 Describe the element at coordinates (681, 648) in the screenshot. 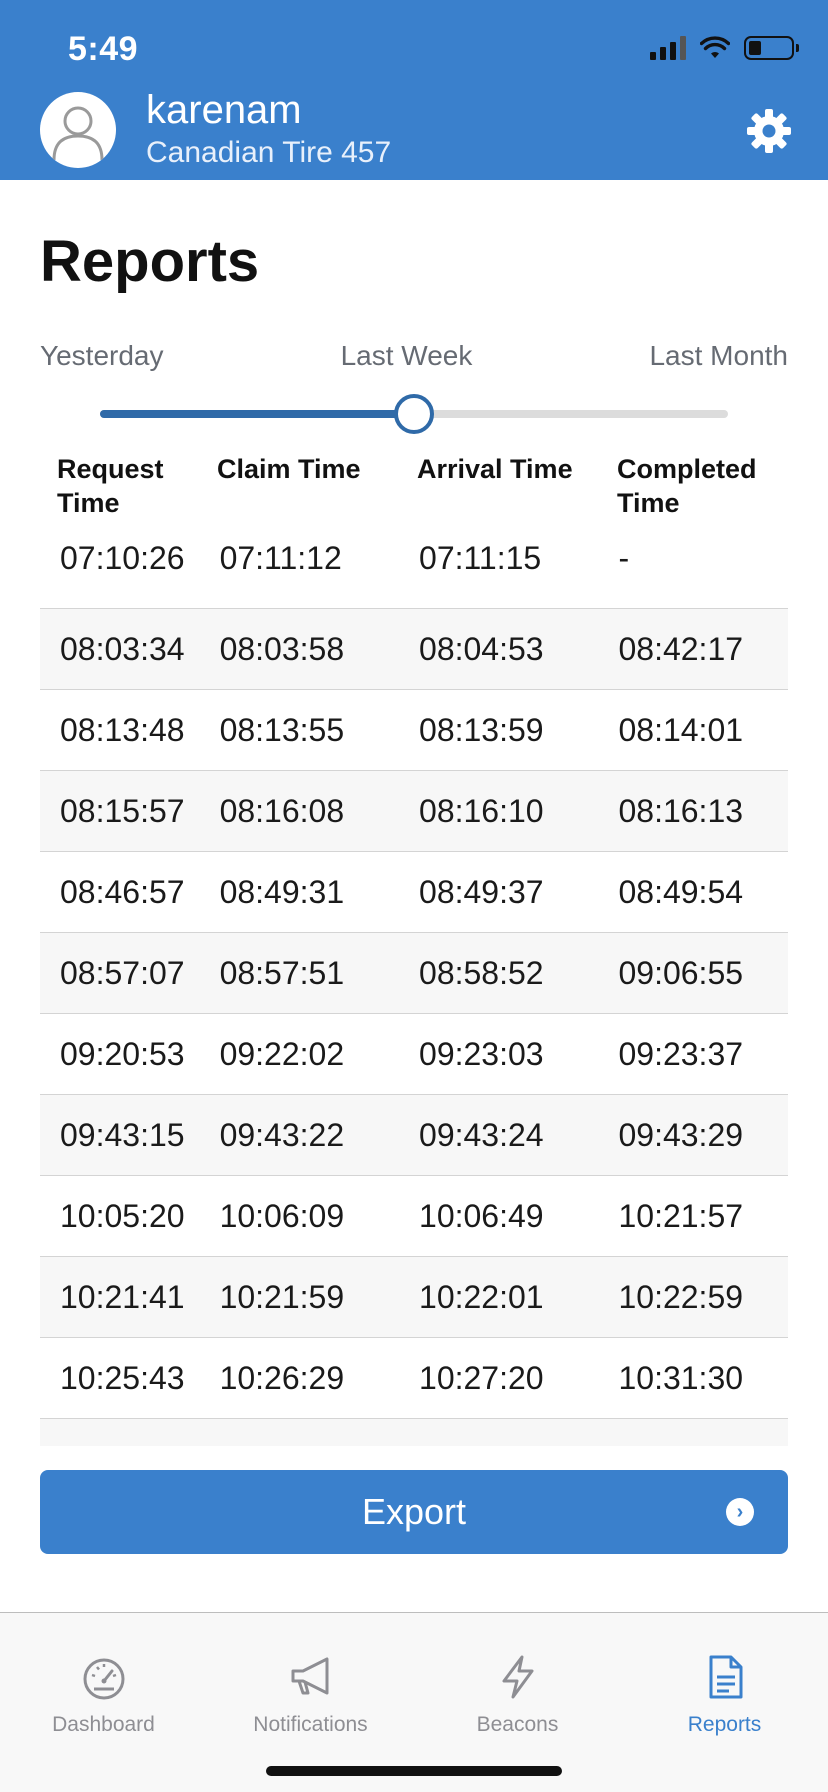

I see `table-cell: 08:42:17` at that location.